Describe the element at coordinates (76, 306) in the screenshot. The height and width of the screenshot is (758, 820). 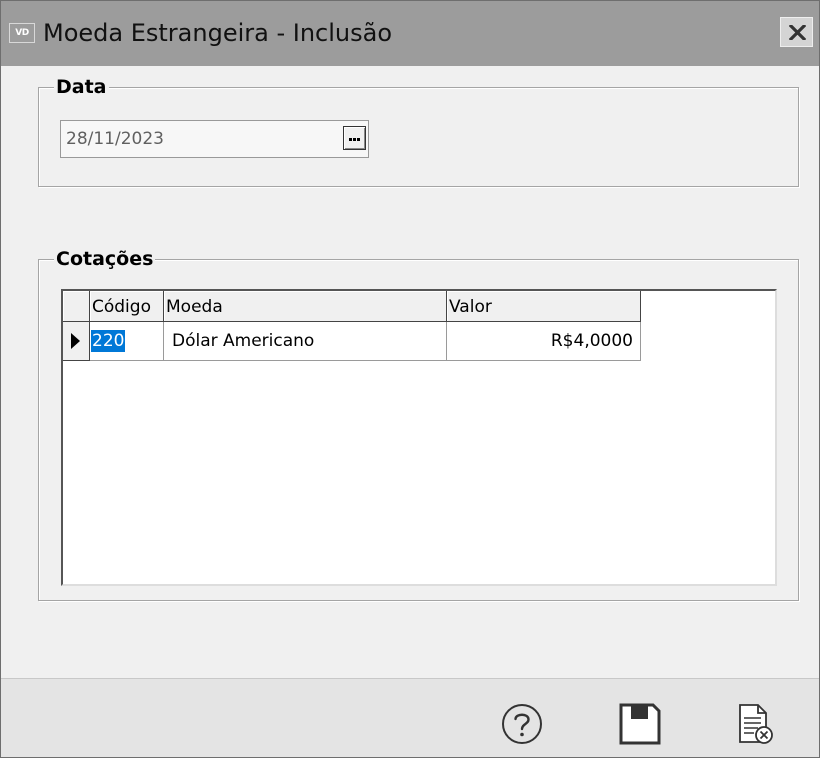
I see `header-indicator-cell` at that location.